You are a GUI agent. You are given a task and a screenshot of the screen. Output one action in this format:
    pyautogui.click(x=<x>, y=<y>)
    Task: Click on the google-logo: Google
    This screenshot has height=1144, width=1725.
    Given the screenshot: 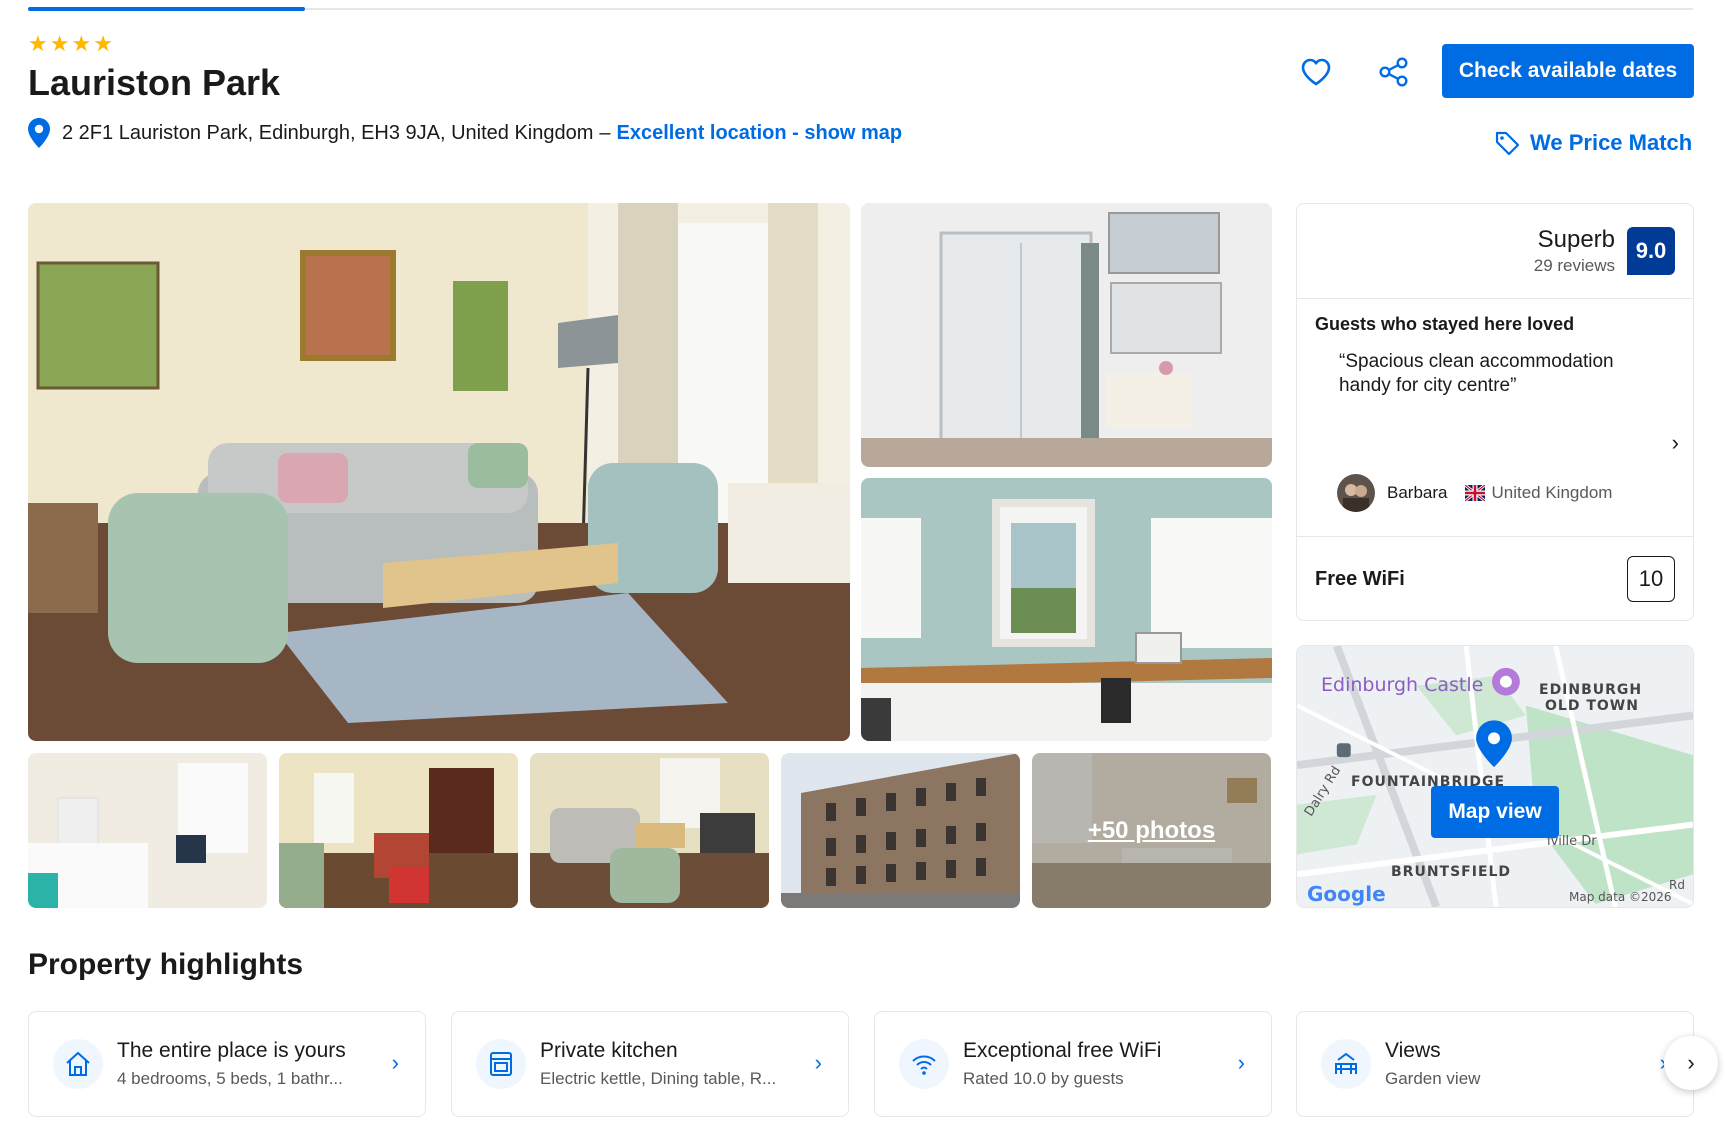 What is the action you would take?
    pyautogui.click(x=1346, y=894)
    